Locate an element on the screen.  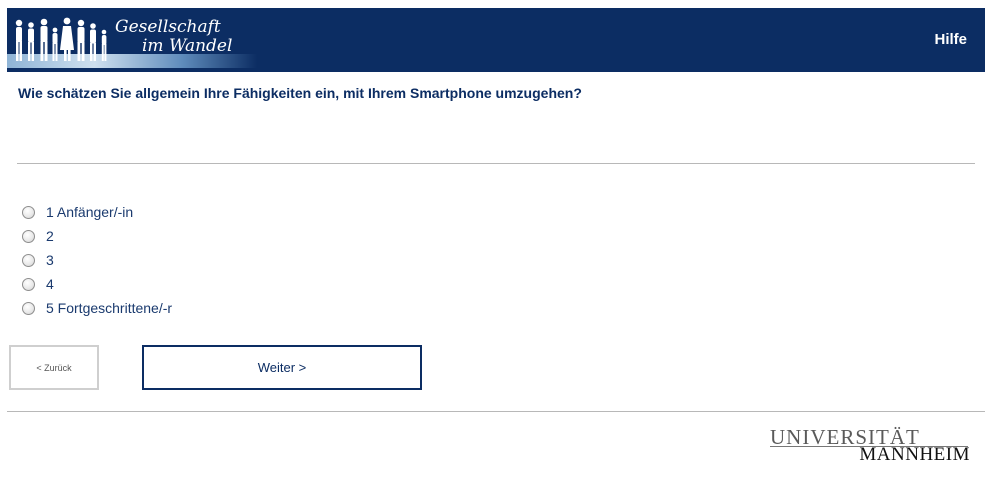
divider-top is located at coordinates (496, 163).